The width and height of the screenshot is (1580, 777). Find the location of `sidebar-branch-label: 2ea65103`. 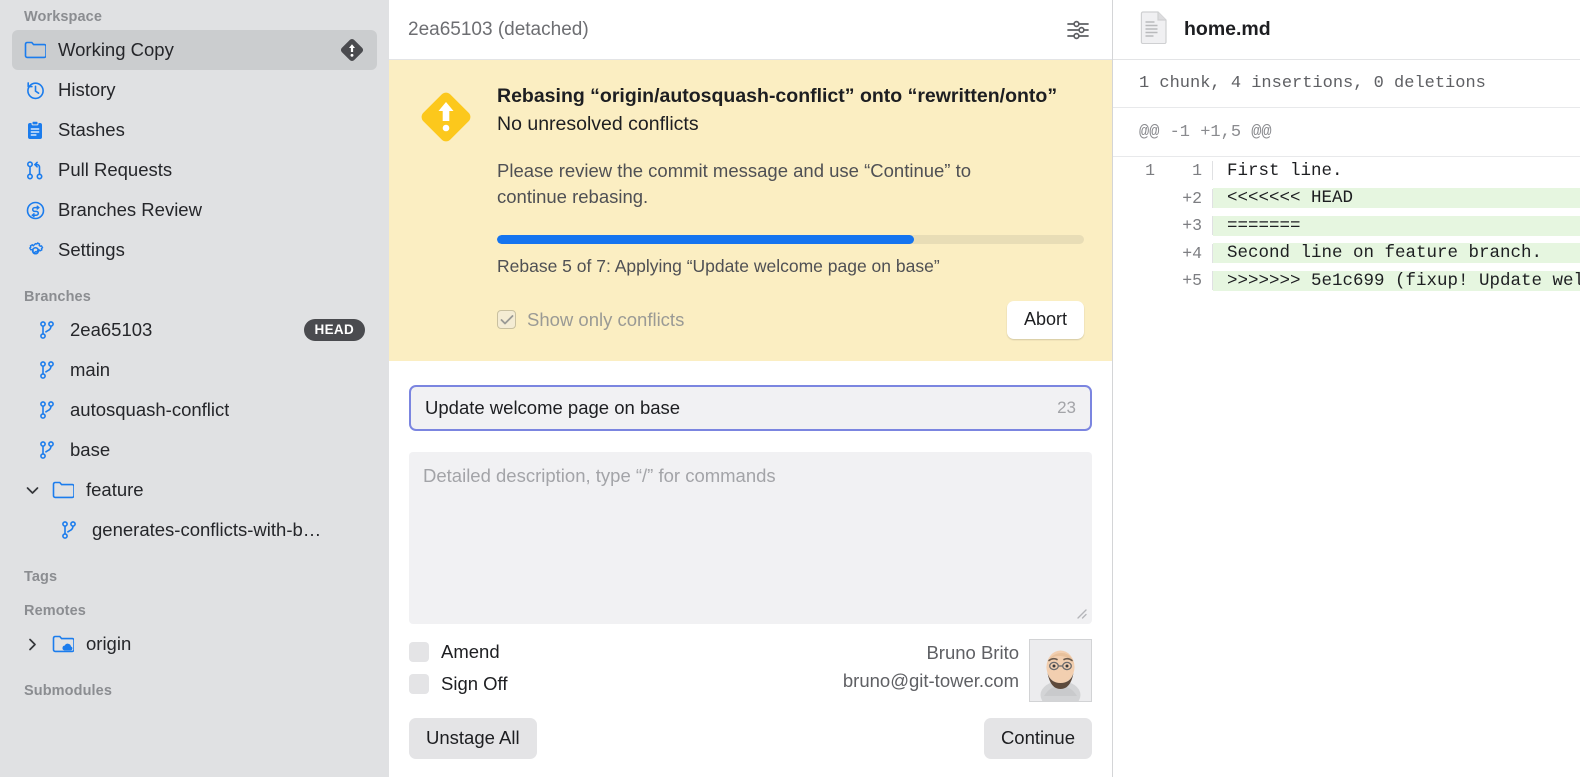

sidebar-branch-label: 2ea65103 is located at coordinates (111, 329).